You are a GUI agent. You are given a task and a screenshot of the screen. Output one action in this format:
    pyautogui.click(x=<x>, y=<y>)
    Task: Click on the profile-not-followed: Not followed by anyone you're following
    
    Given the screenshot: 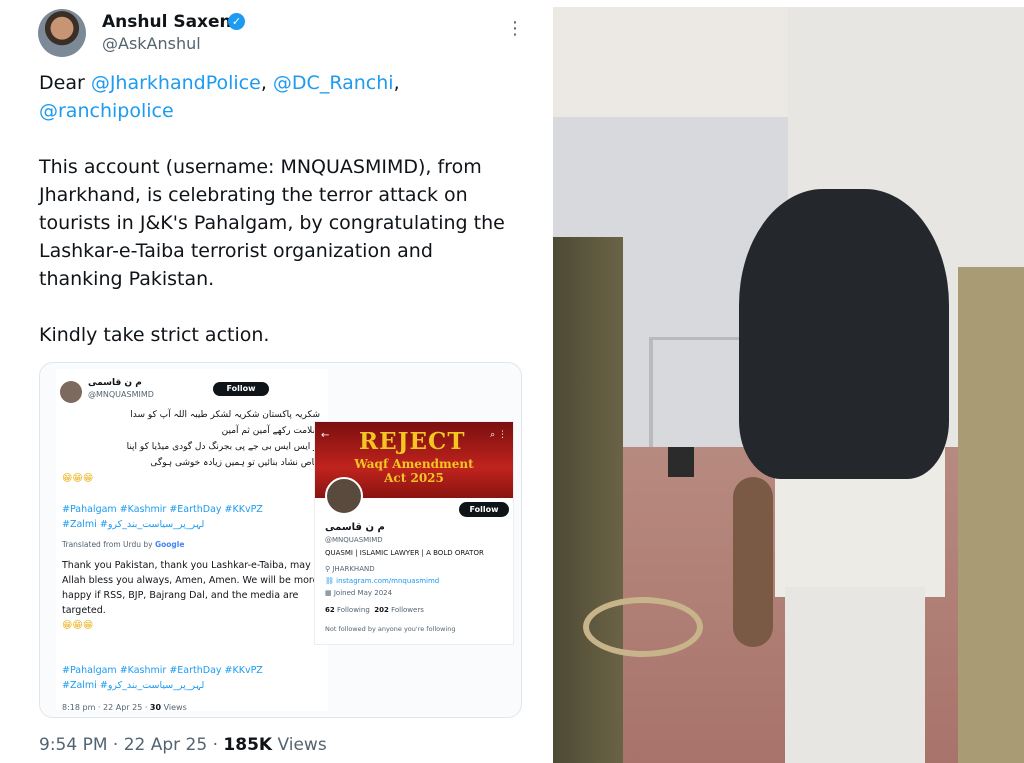 What is the action you would take?
    pyautogui.click(x=390, y=629)
    